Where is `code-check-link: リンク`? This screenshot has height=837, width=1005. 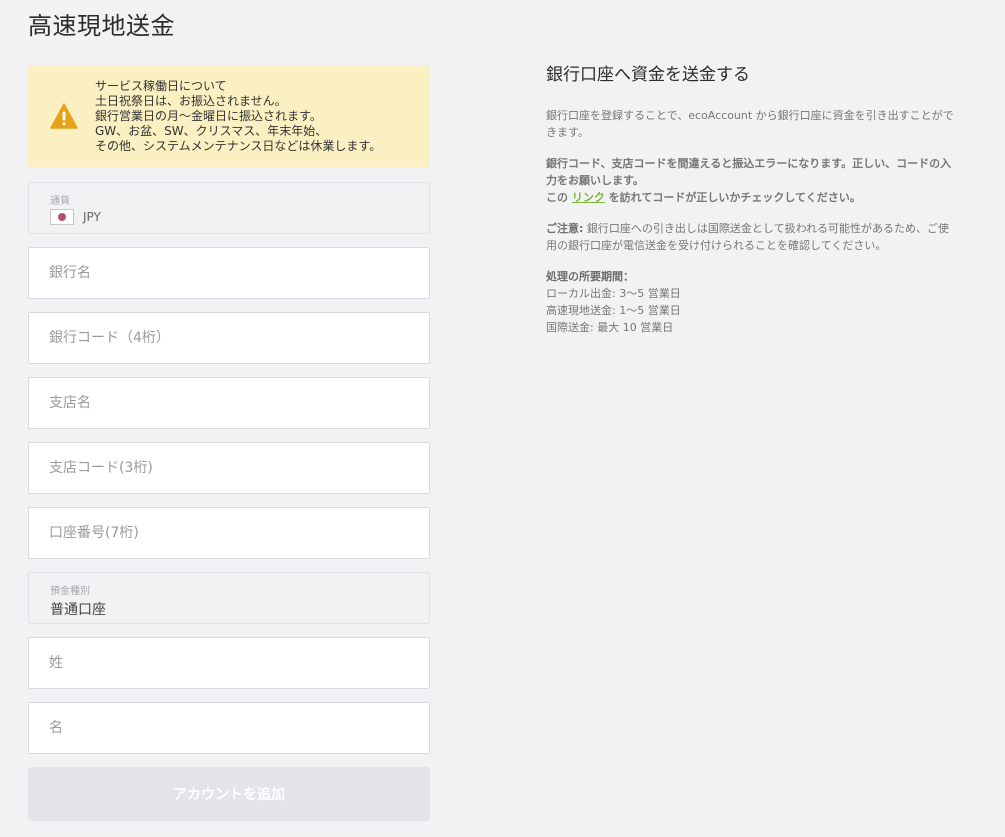 code-check-link: リンク is located at coordinates (588, 197).